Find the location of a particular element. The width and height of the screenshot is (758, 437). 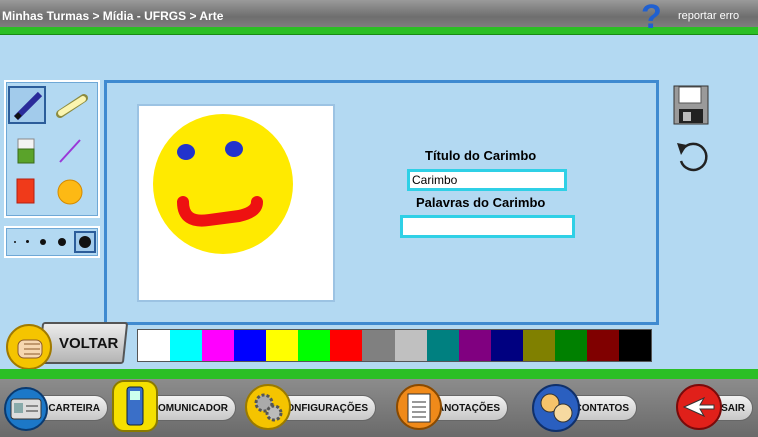

circle-icon is located at coordinates (70, 192).